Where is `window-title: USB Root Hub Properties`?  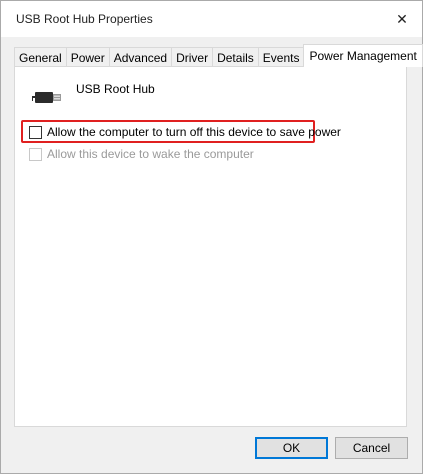 window-title: USB Root Hub Properties is located at coordinates (84, 19).